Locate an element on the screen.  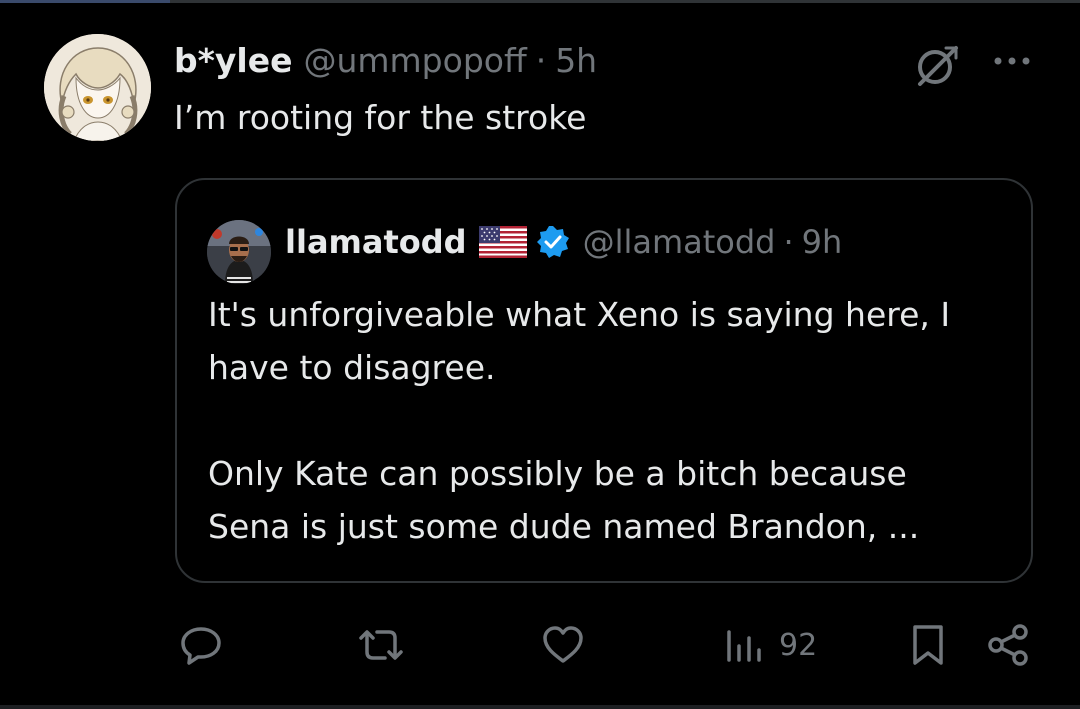
us-flag-icon is located at coordinates (502, 242).